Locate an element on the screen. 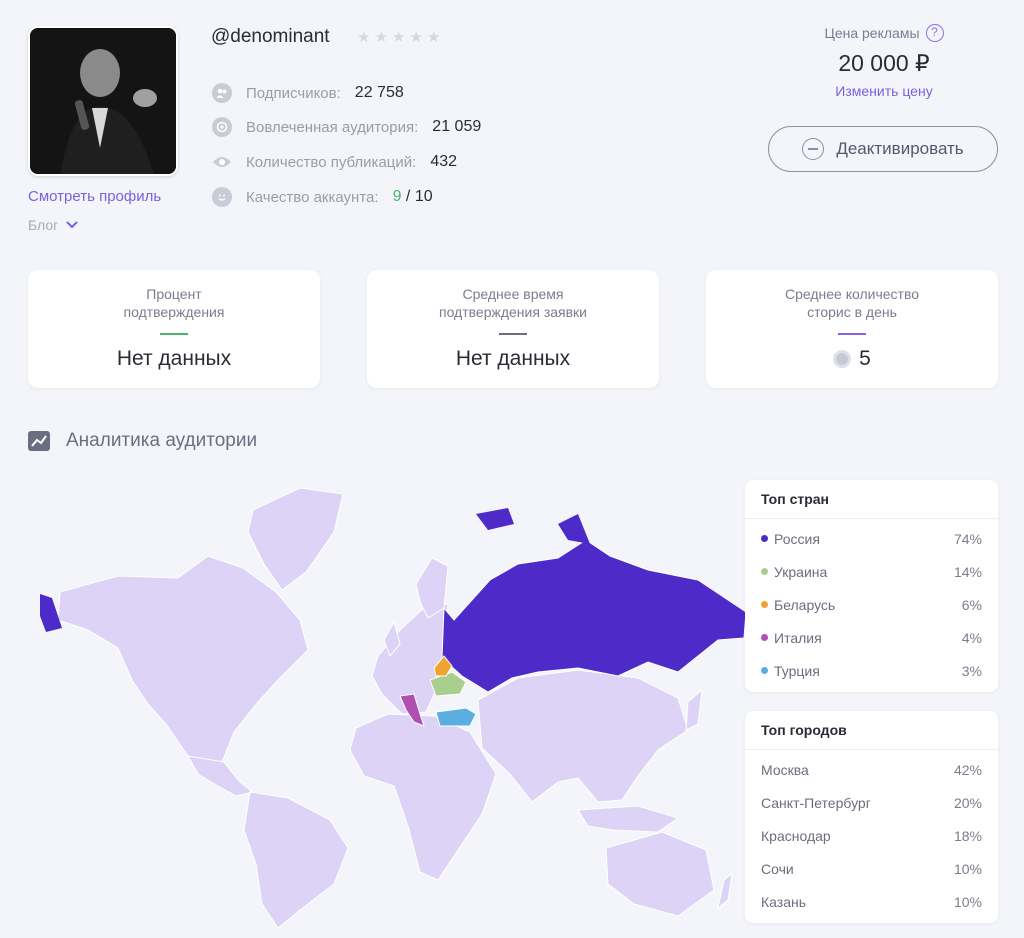 Image resolution: width=1024 pixels, height=938 pixels. country-name: Украина is located at coordinates (801, 571).